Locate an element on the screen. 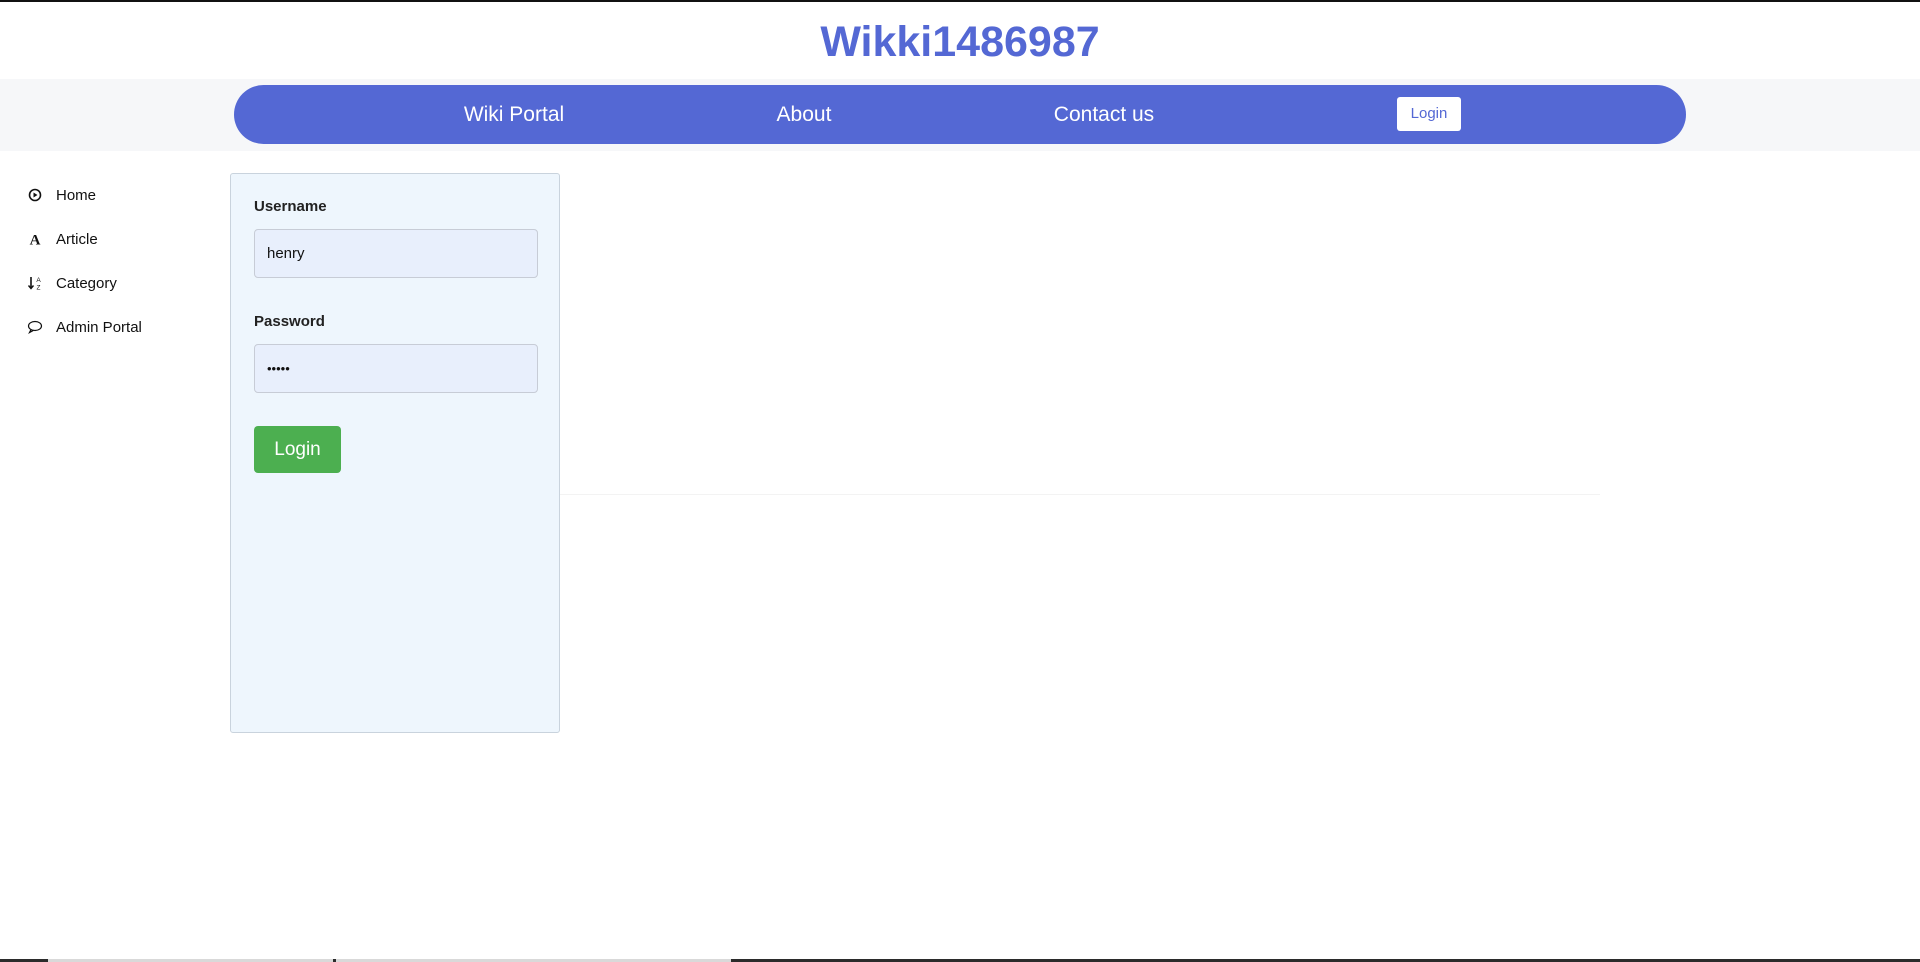 The width and height of the screenshot is (1920, 962). main-navbar: Wiki Portal About Contact us is located at coordinates (960, 114).